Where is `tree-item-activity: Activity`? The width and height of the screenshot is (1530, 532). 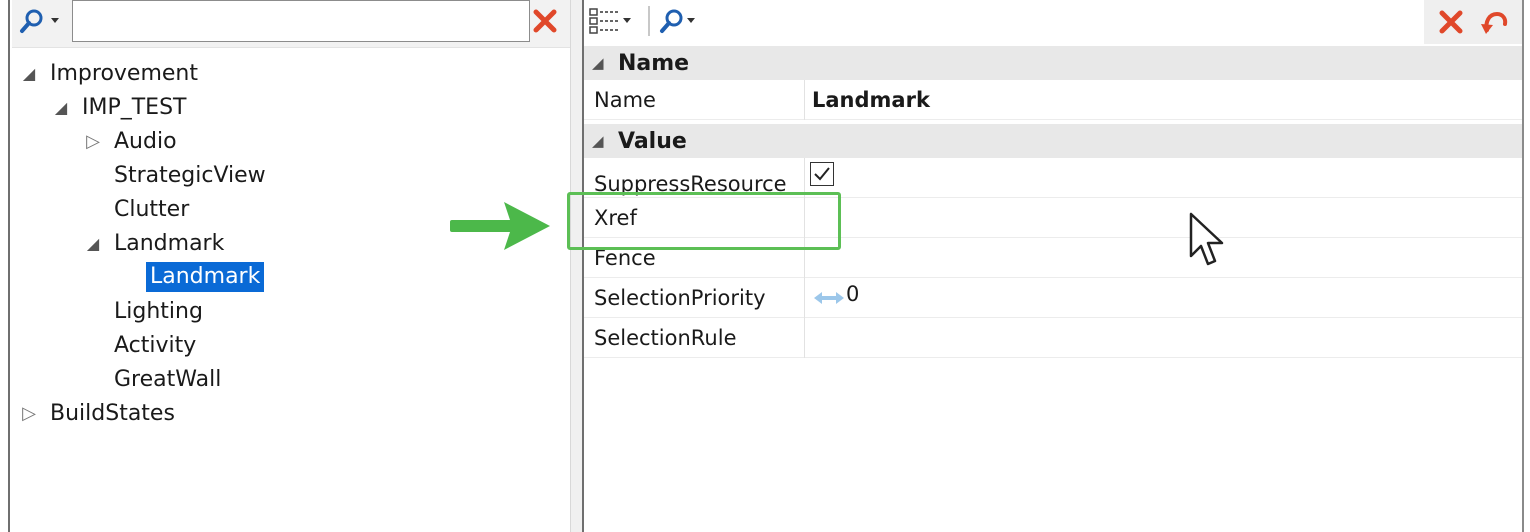 tree-item-activity: Activity is located at coordinates (139, 345).